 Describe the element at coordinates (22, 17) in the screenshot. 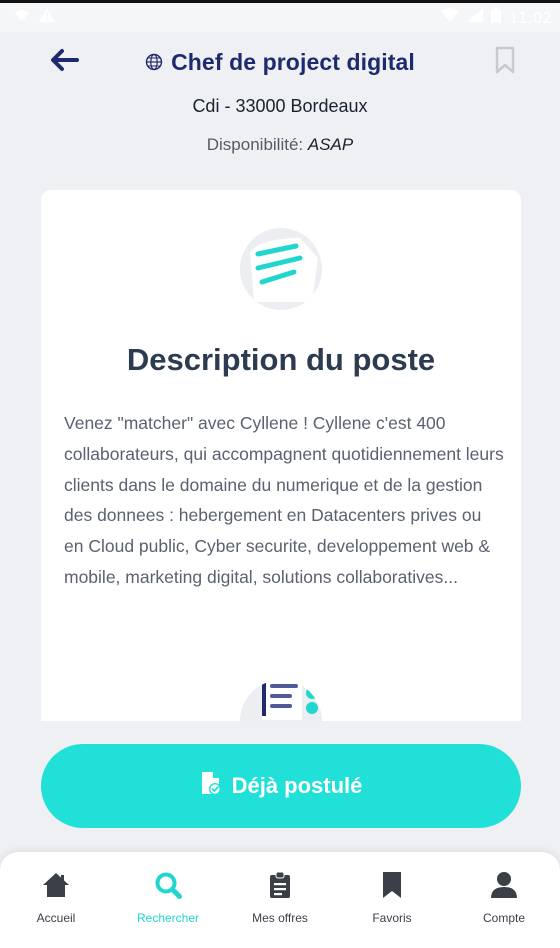

I see `notification-icon` at that location.